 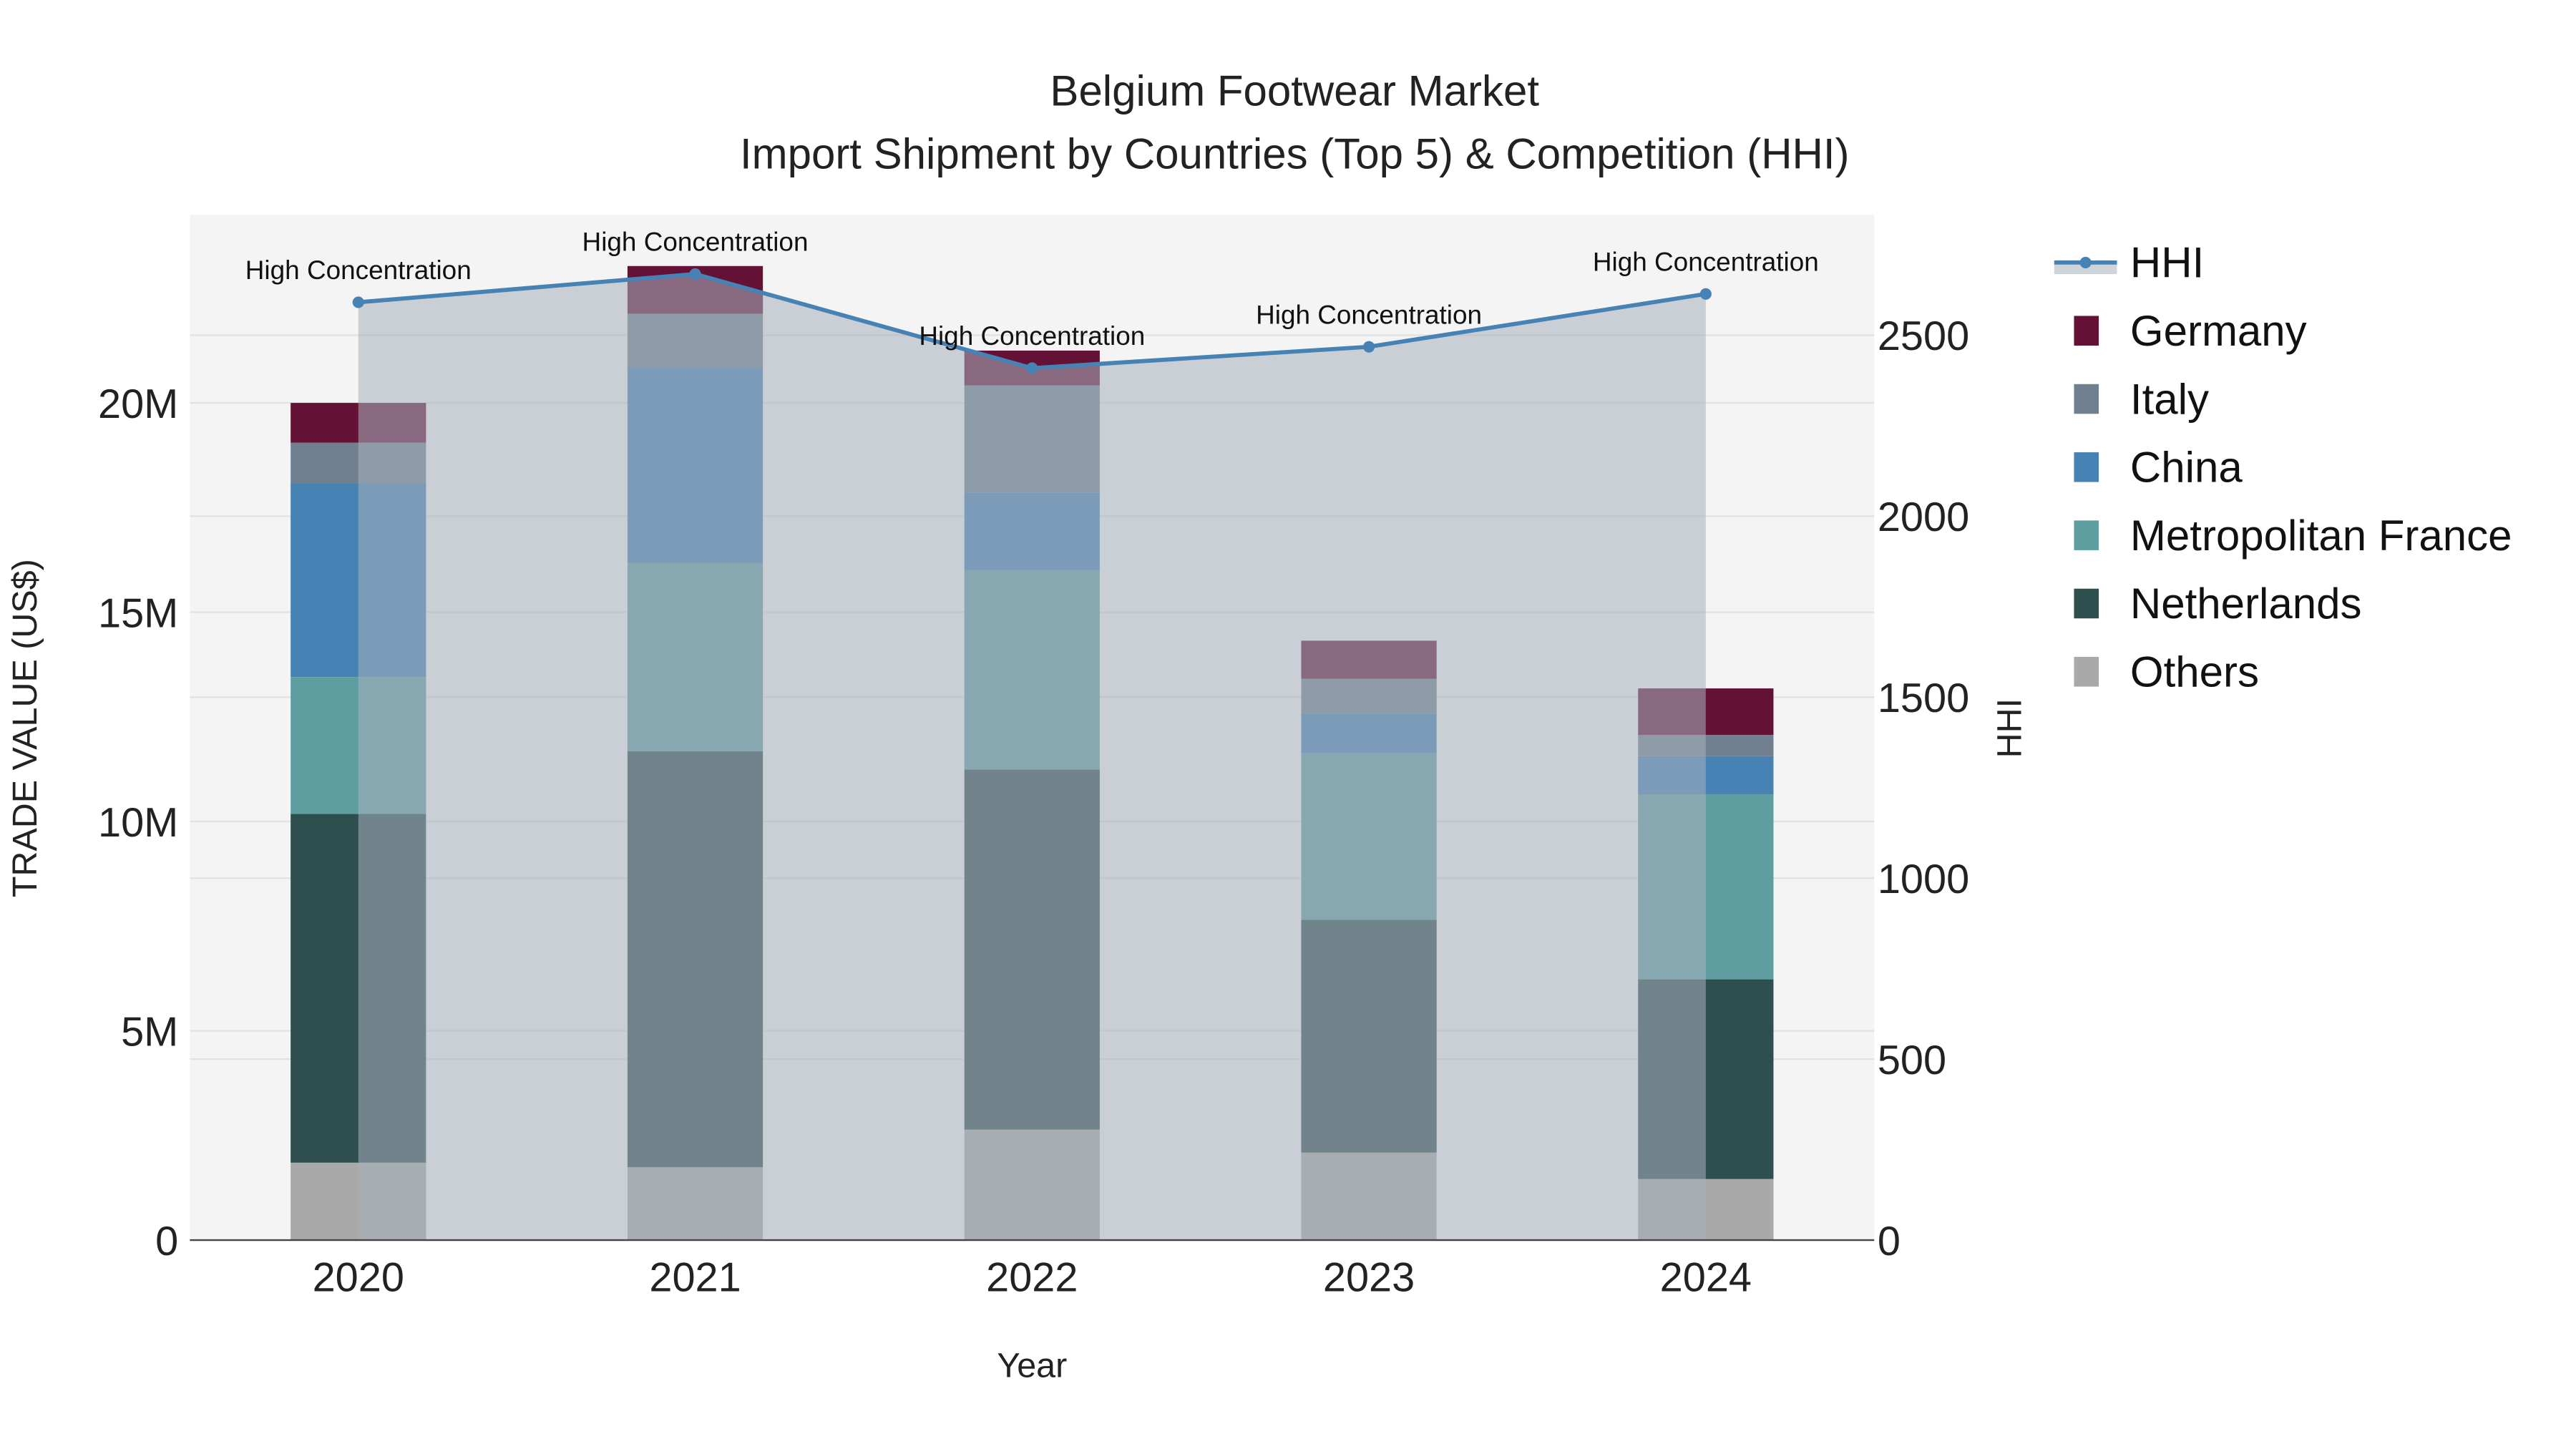 I want to click on legend-item-others: Others, so click(x=2166, y=672).